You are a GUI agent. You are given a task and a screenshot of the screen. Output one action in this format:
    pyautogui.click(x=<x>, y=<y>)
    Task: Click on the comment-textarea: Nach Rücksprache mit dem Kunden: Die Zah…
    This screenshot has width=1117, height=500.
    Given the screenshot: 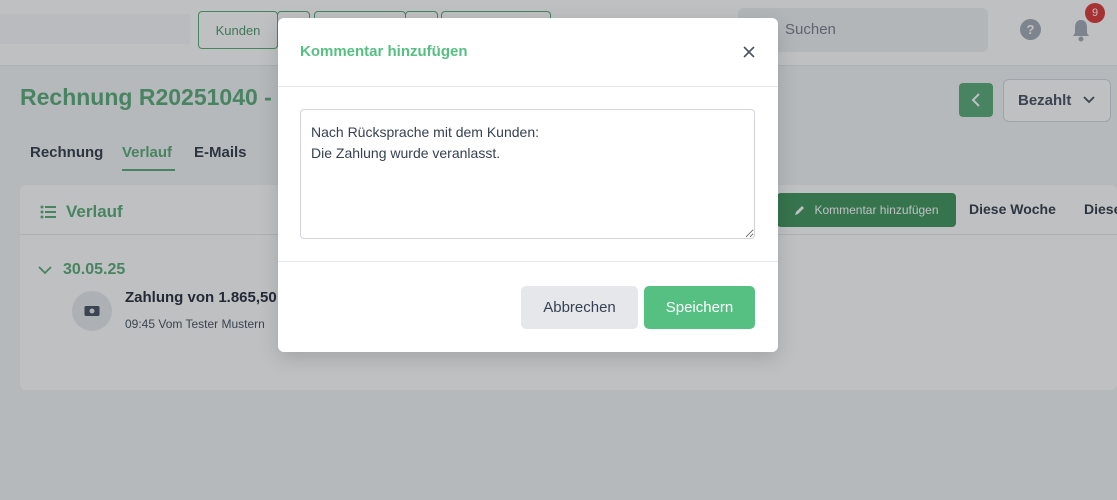 What is the action you would take?
    pyautogui.click(x=527, y=174)
    